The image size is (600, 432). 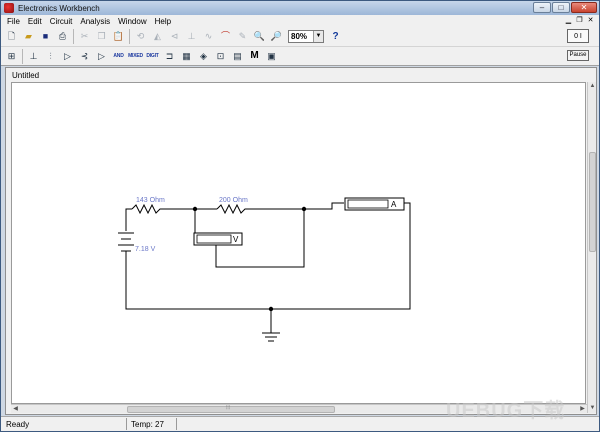 I want to click on scroll-down-icon: ▼, so click(x=592, y=408).